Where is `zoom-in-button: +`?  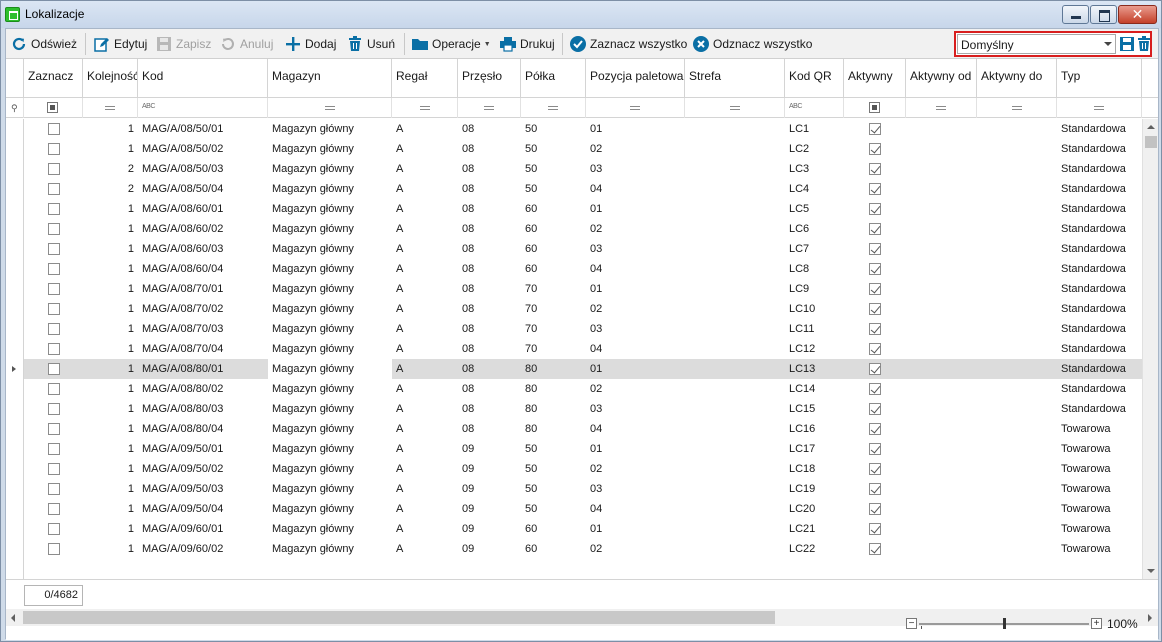 zoom-in-button: + is located at coordinates (1096, 623).